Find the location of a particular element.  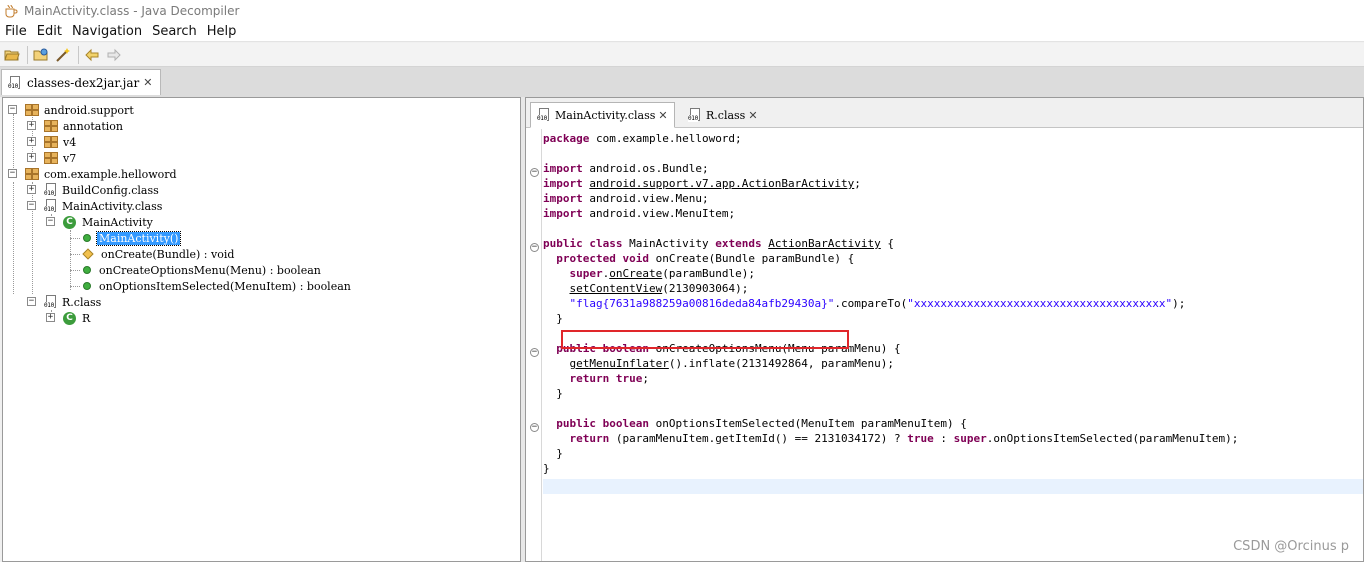

title-bar: MainActivity.class - Java Decompiler is located at coordinates (682, 10).